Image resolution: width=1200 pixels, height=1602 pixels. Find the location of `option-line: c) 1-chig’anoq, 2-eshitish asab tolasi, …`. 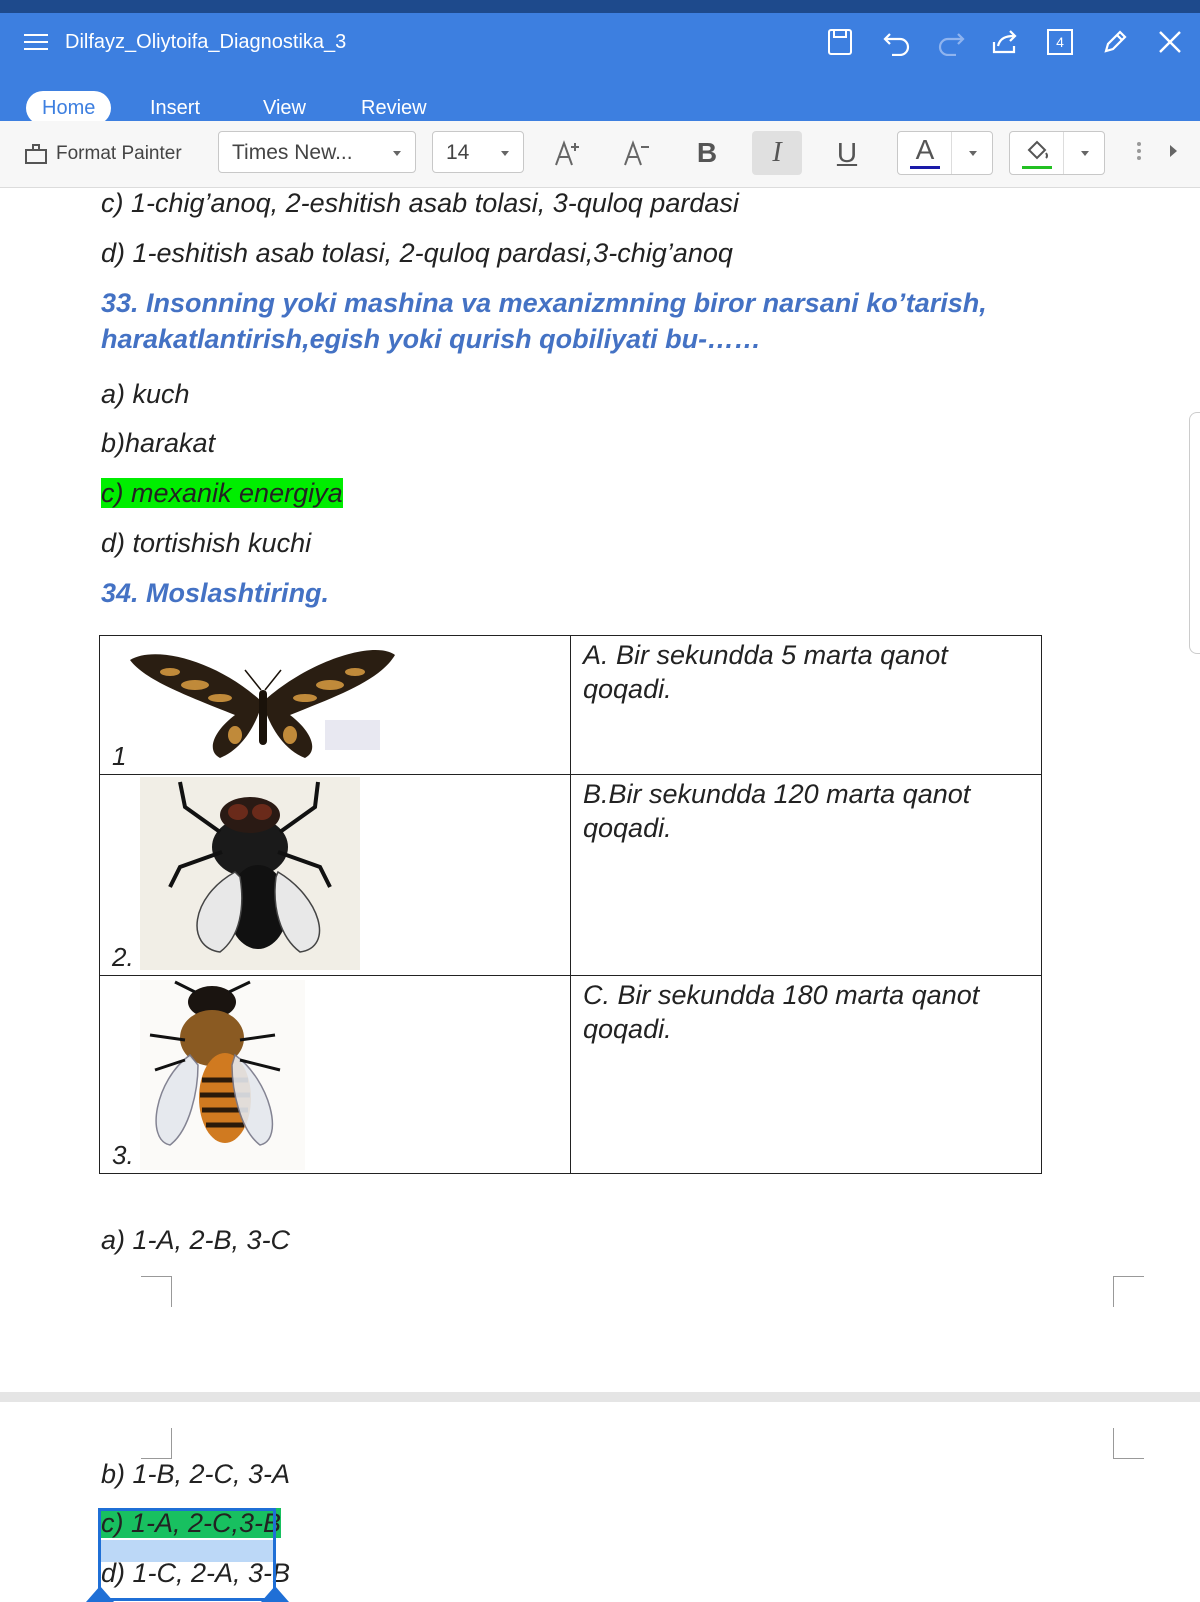

option-line: c) 1-chig’anoq, 2-eshitish asab tolasi, … is located at coordinates (420, 203).